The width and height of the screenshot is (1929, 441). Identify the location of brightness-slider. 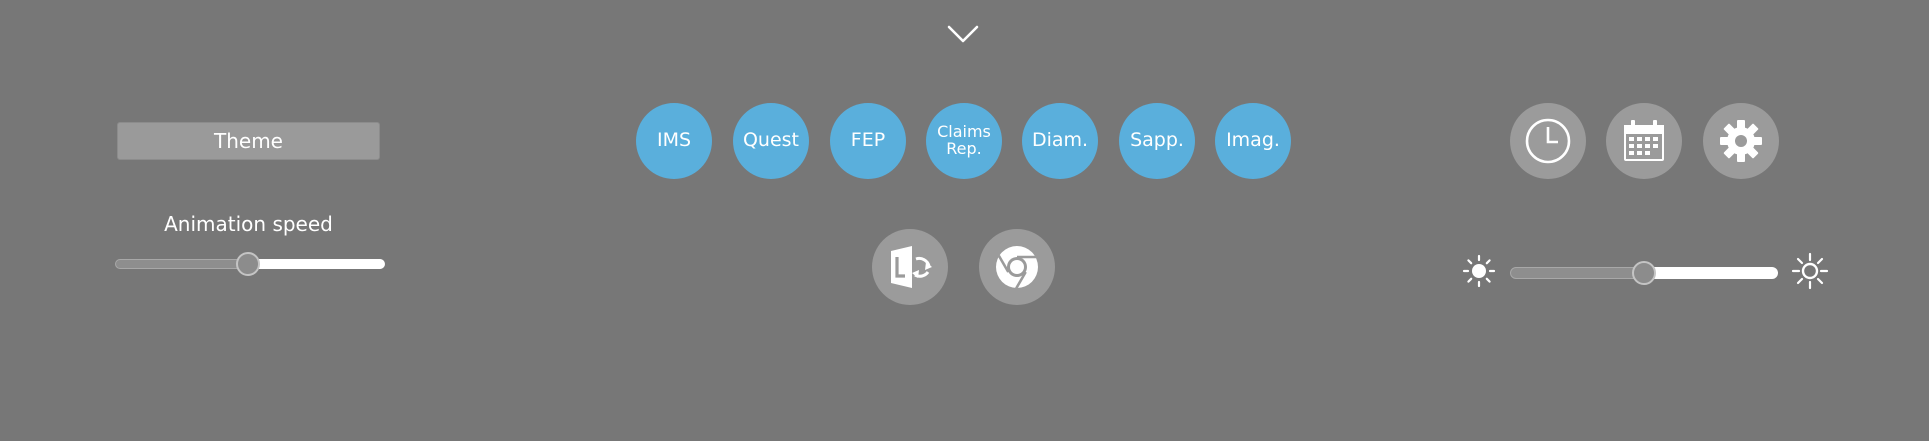
(1644, 272).